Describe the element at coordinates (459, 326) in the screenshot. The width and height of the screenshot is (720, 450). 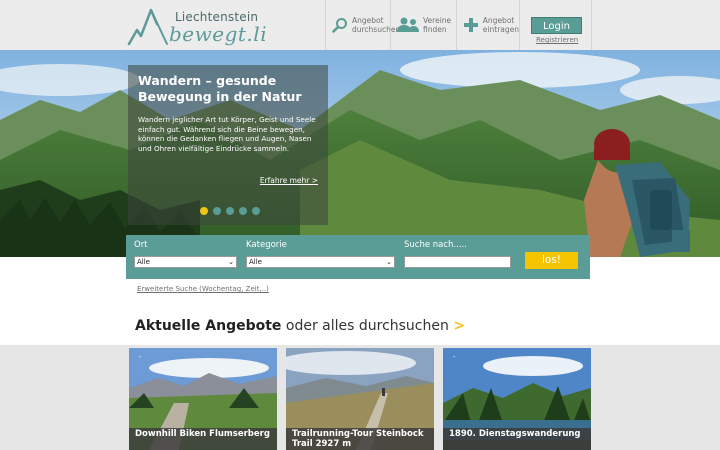
I see `chevron-right-icon: >` at that location.